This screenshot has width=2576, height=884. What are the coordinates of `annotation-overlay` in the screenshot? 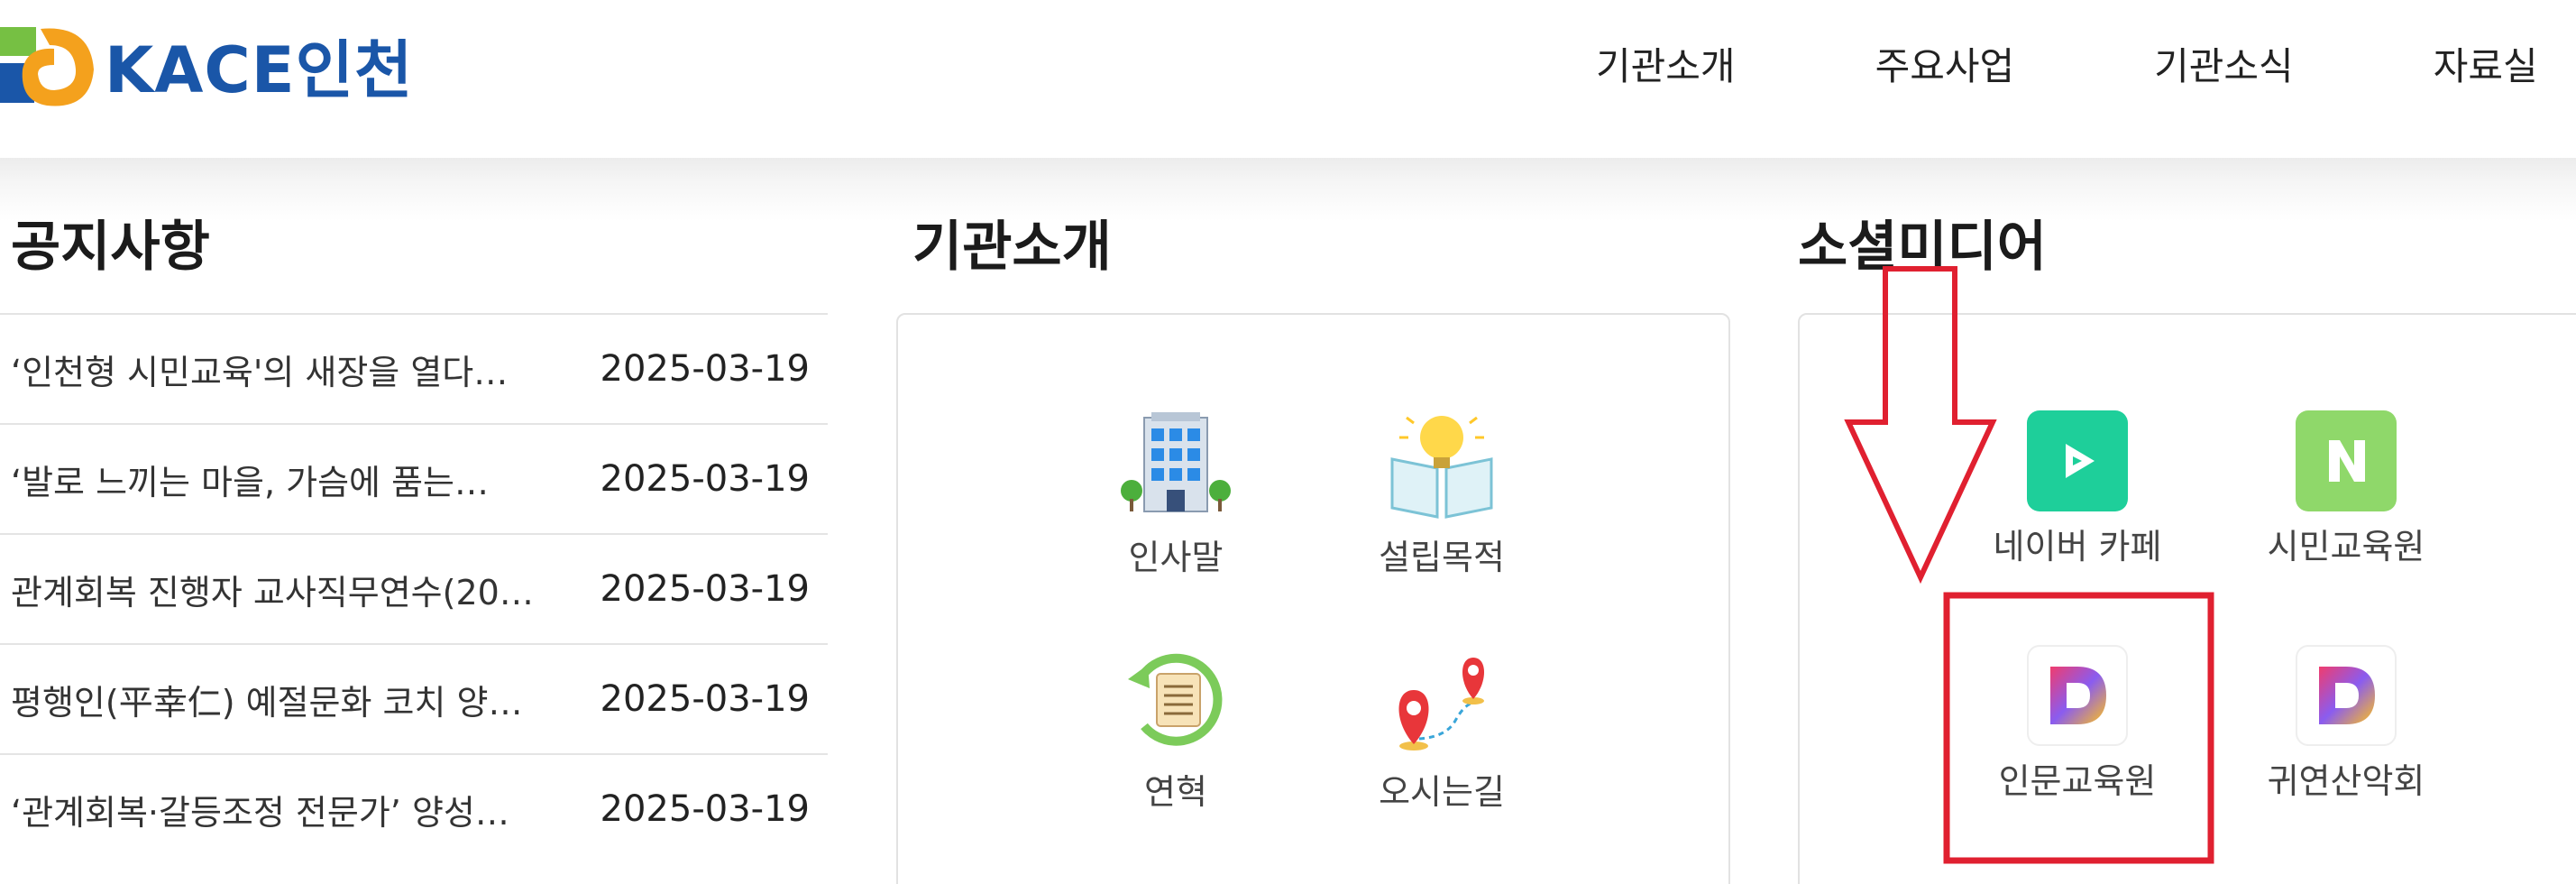 It's located at (2029, 565).